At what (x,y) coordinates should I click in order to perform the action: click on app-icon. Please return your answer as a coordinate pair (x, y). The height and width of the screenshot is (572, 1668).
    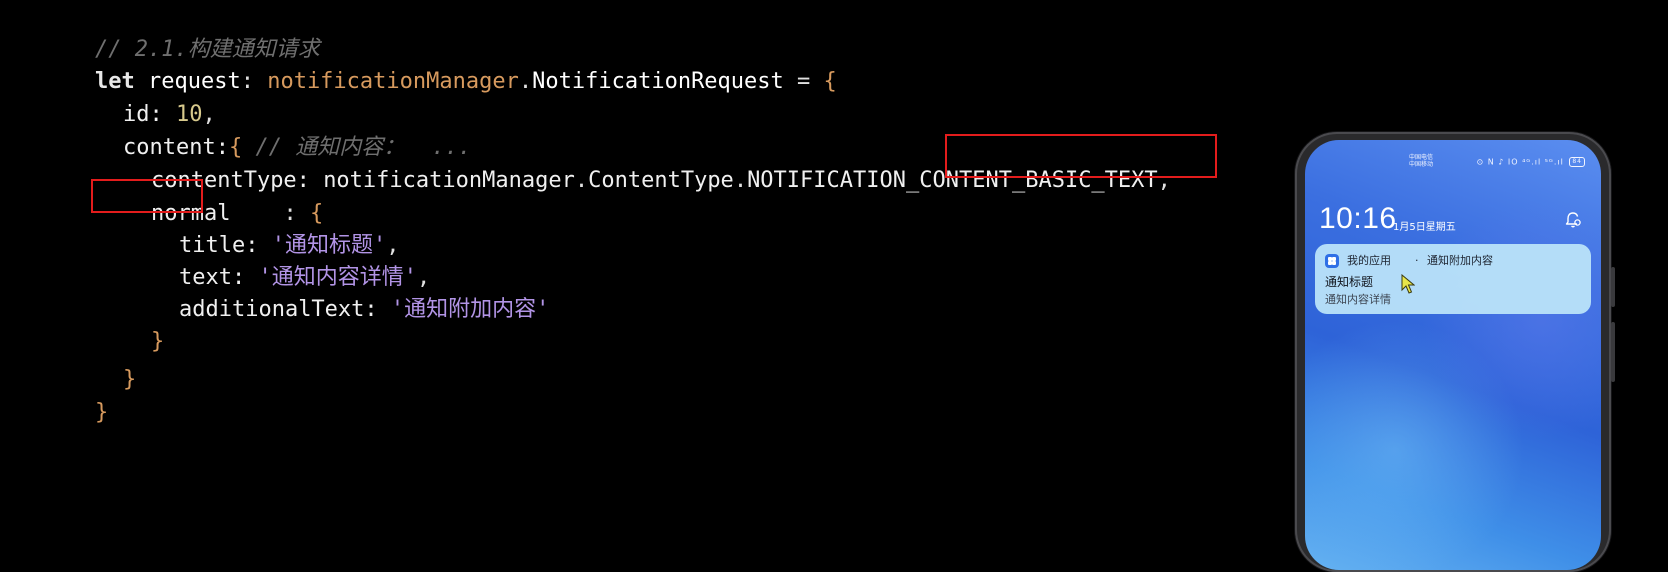
    Looking at the image, I should click on (1332, 261).